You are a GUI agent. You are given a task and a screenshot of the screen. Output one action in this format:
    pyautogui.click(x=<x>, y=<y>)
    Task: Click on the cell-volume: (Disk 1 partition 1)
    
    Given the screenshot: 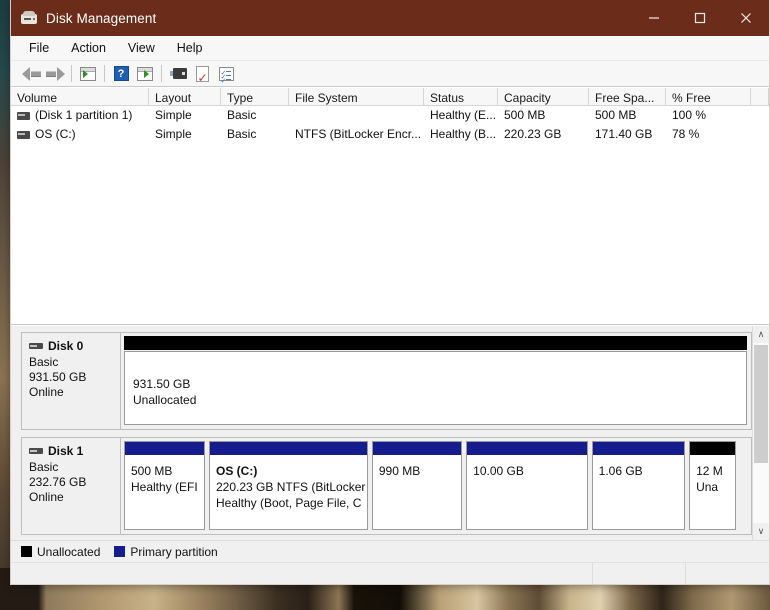 What is the action you would take?
    pyautogui.click(x=80, y=115)
    